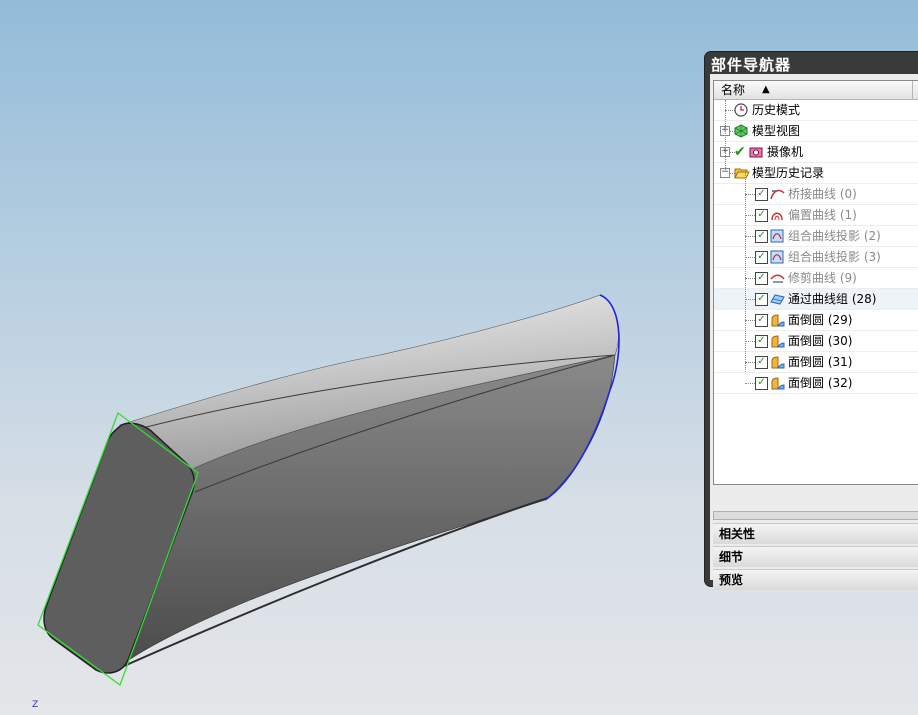 This screenshot has height=715, width=918. I want to click on z-axis-label: Z, so click(35, 705).